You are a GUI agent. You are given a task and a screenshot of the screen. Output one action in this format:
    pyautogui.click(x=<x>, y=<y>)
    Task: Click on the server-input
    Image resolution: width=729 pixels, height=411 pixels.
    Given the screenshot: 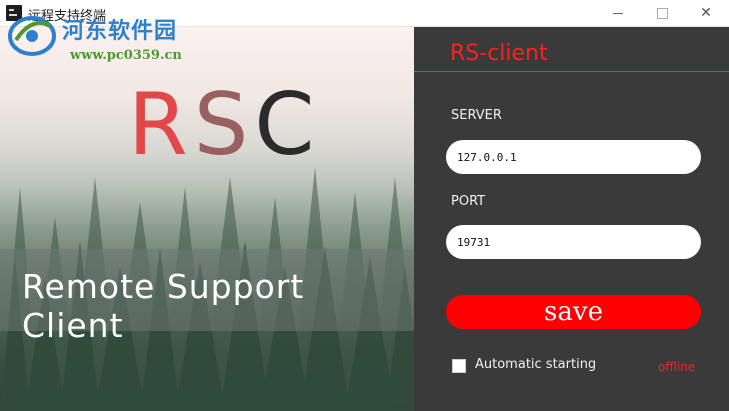 What is the action you would take?
    pyautogui.click(x=573, y=157)
    